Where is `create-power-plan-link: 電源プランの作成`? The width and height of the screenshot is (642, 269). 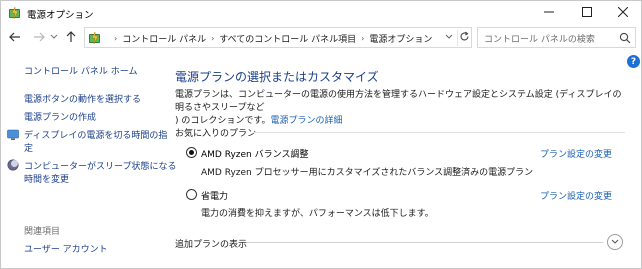 create-power-plan-link: 電源プランの作成 is located at coordinates (60, 116).